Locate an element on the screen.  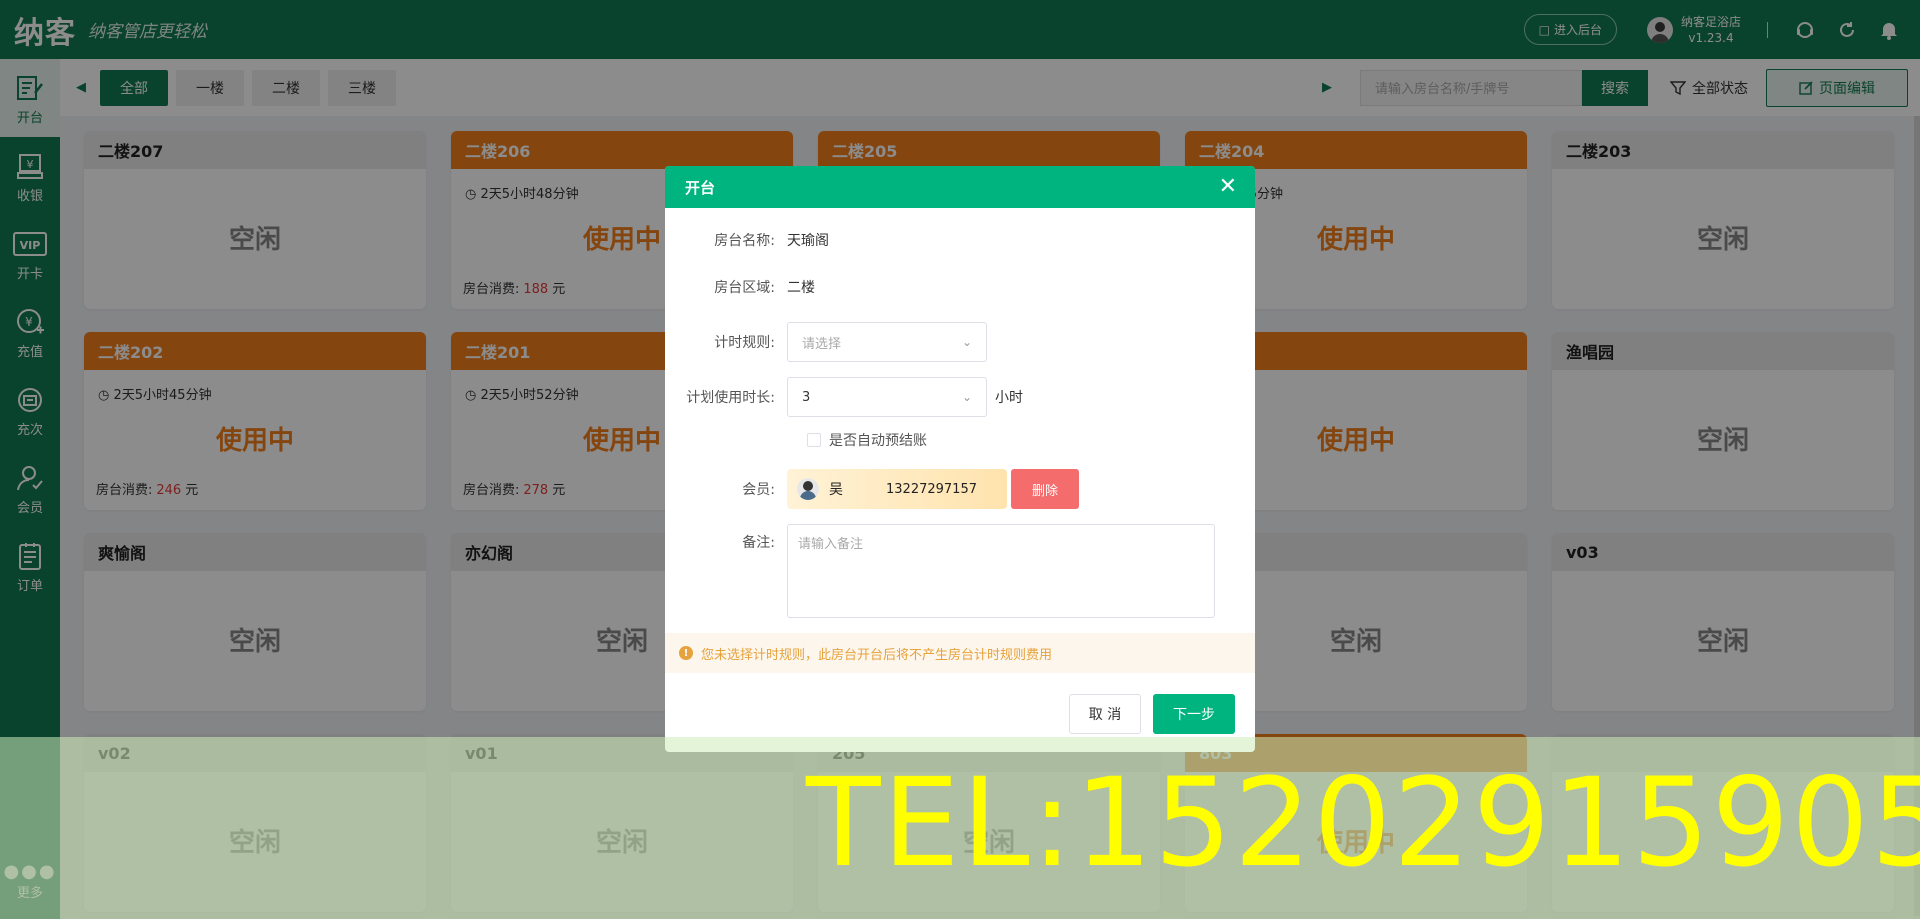
member-card: 吴 13227297157 is located at coordinates (897, 489).